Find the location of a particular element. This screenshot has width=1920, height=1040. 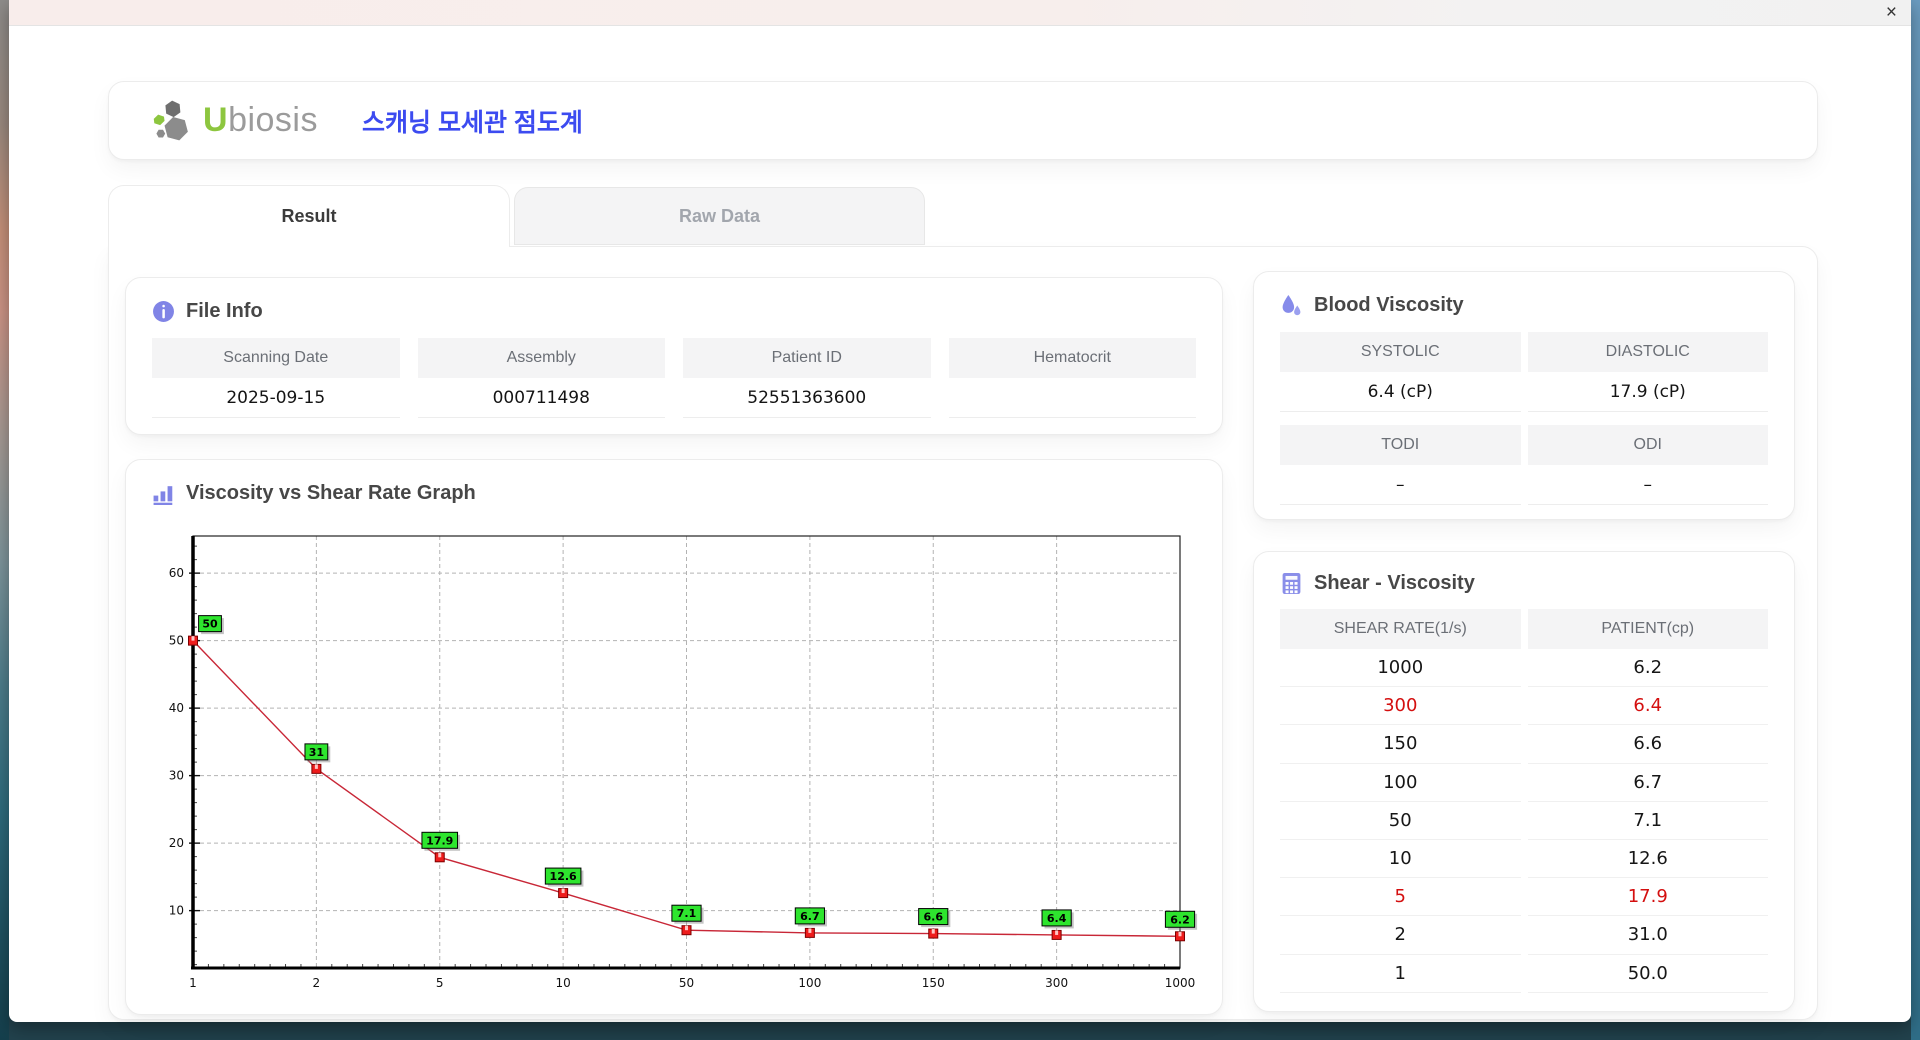

svg-text: 150 is located at coordinates (933, 983).